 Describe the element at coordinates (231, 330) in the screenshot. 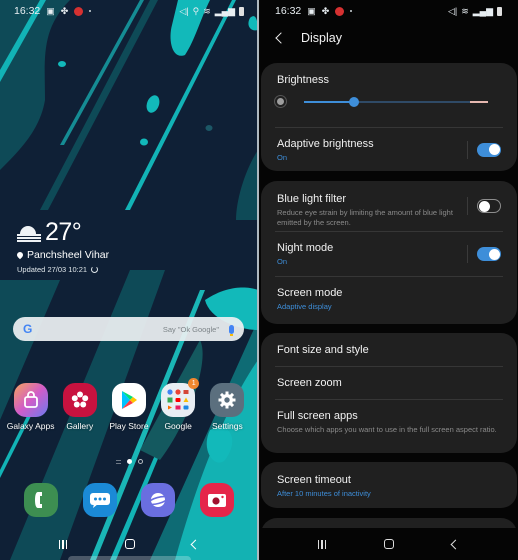

I see `mic-icon` at that location.